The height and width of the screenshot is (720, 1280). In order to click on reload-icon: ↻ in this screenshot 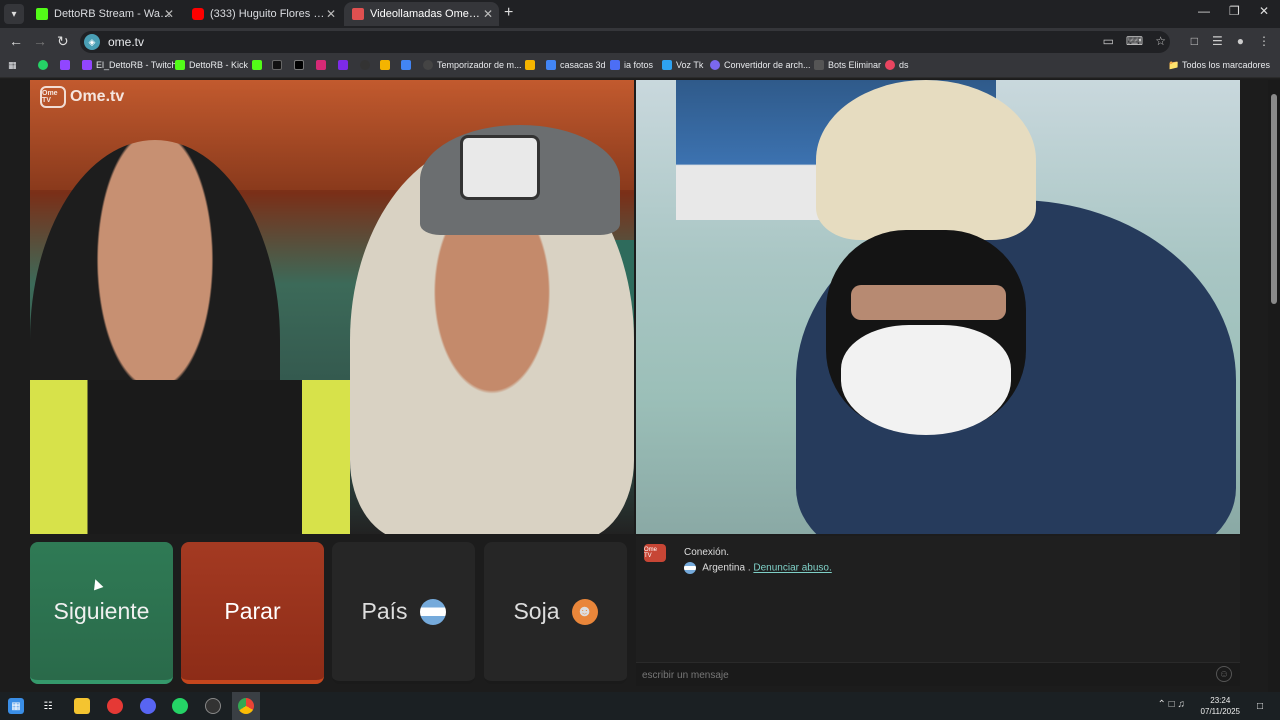, I will do `click(63, 41)`.